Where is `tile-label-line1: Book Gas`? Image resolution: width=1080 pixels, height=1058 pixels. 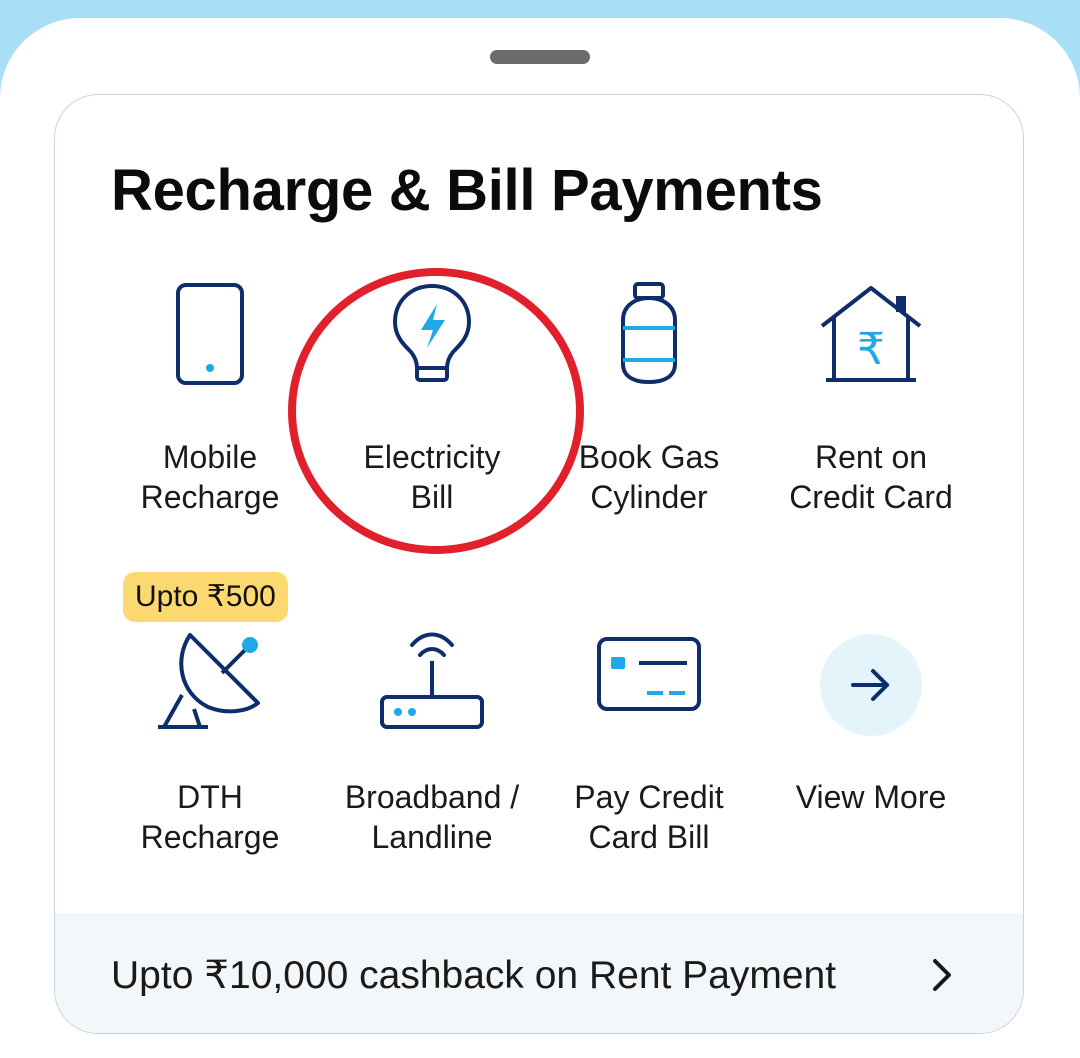 tile-label-line1: Book Gas is located at coordinates (649, 457).